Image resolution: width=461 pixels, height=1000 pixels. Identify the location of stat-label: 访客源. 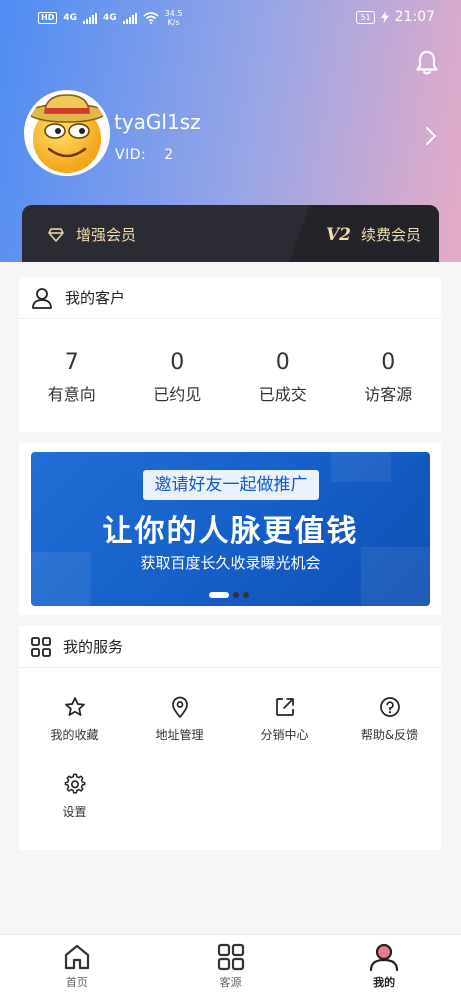
(388, 394).